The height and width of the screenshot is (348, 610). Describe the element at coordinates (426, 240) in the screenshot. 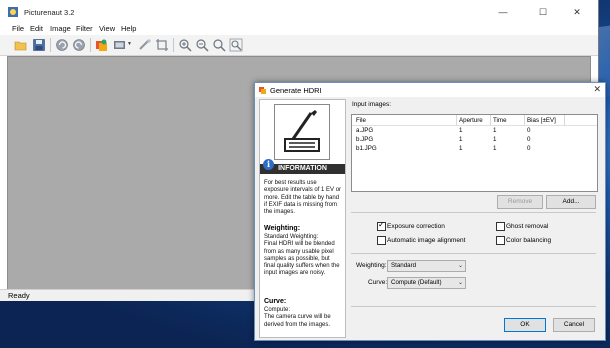

I see `auto-alignment-label: Automatic image alignment` at that location.